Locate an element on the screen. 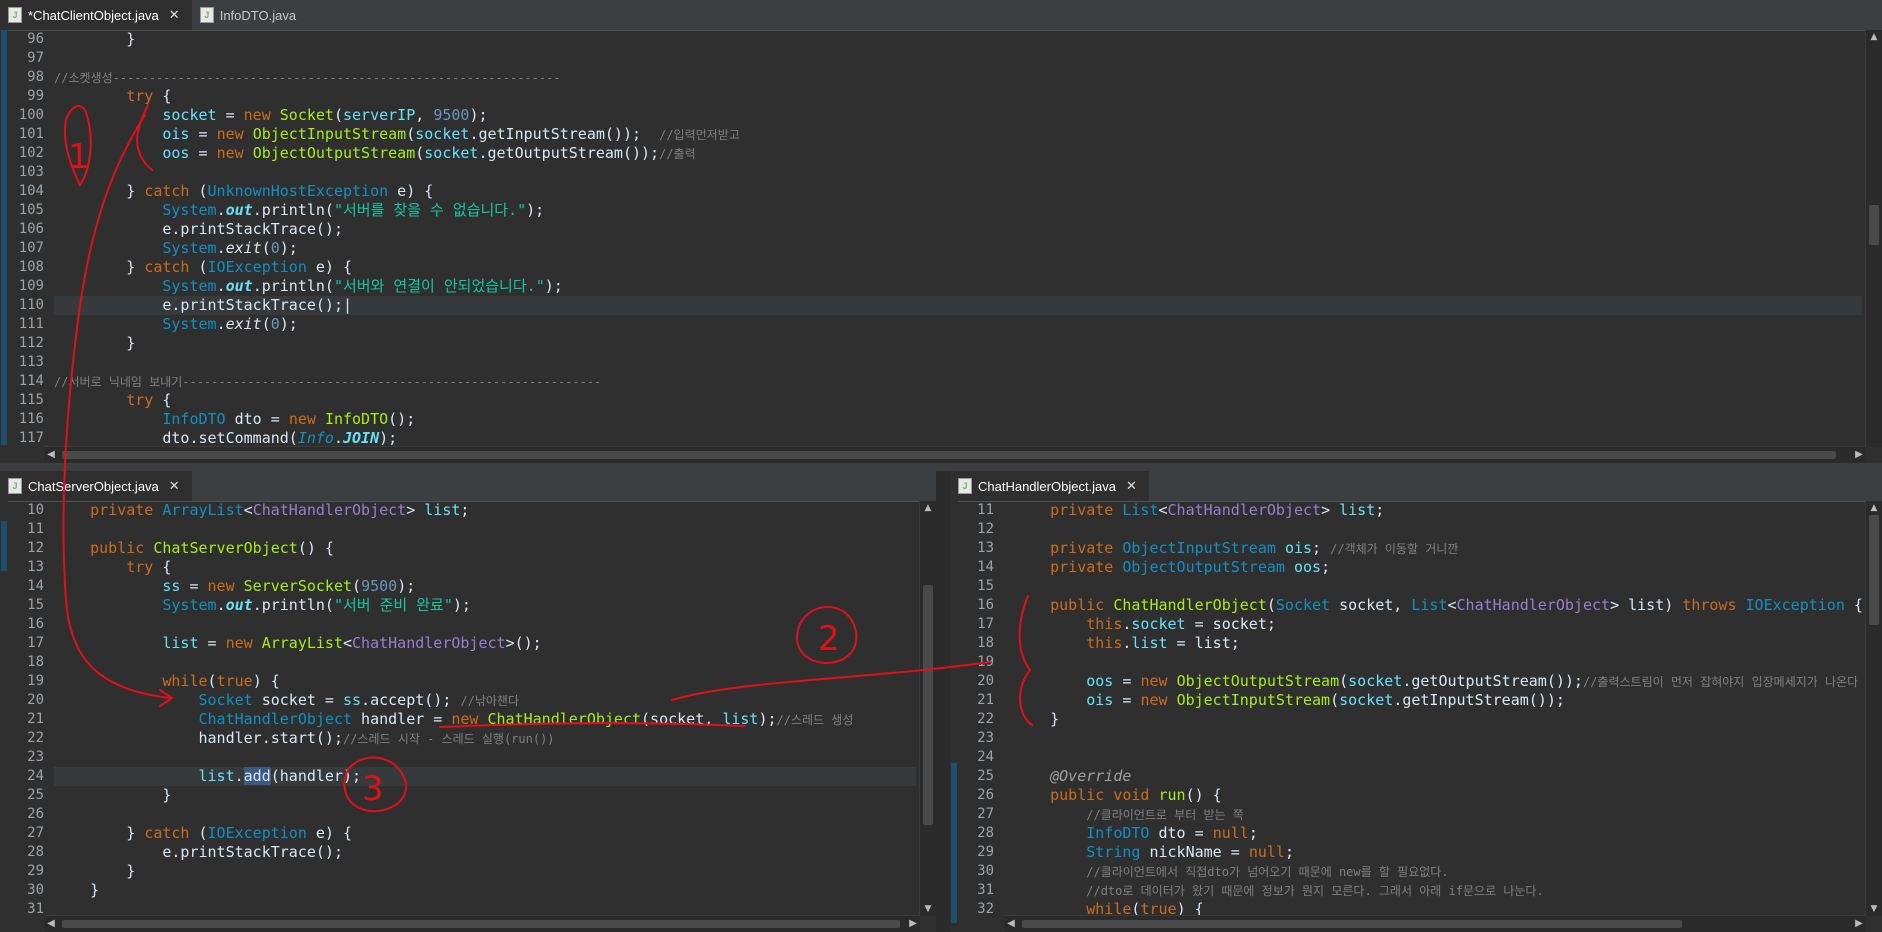 Image resolution: width=1882 pixels, height=932 pixels. line-number: 21 is located at coordinates (985, 700).